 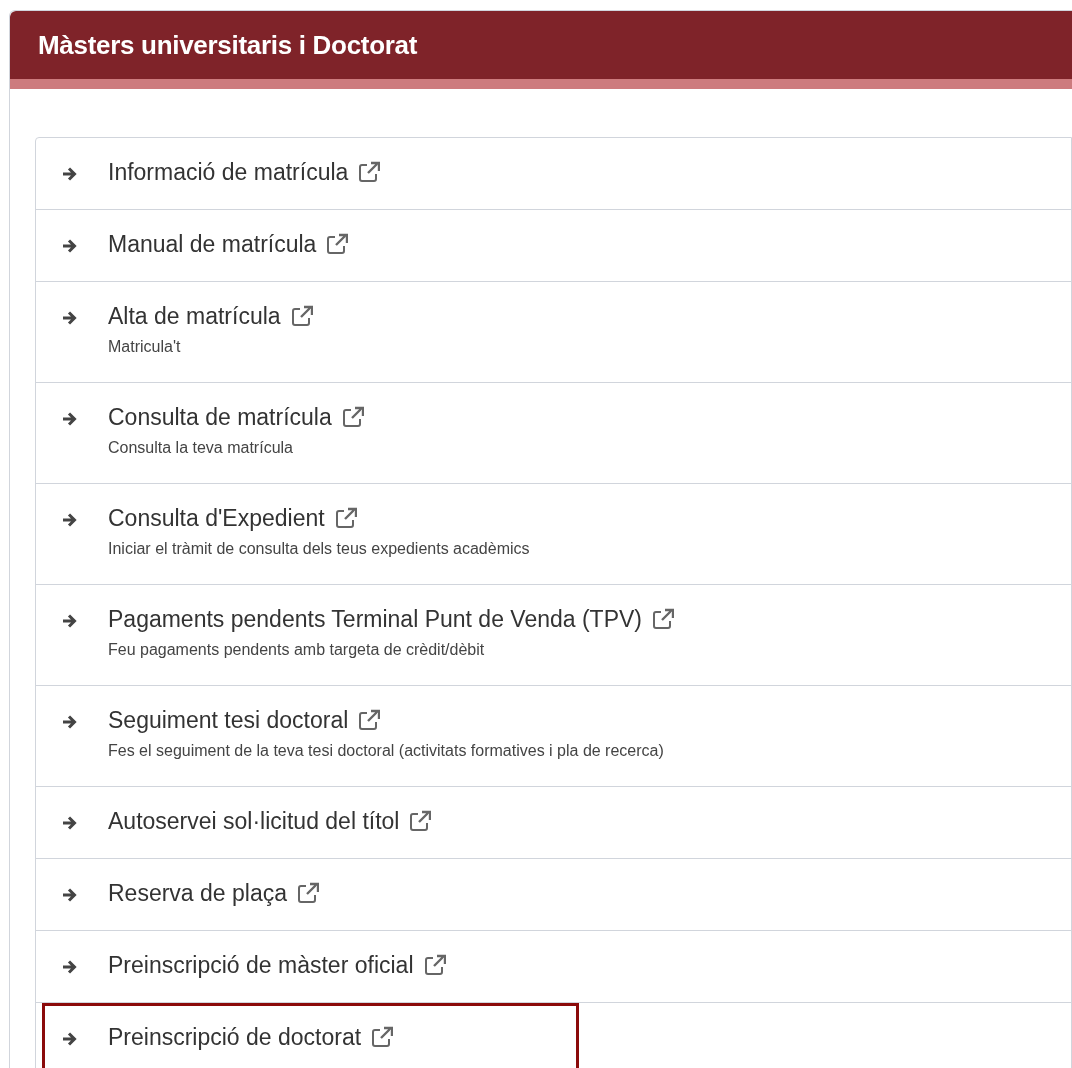 I want to click on link-title: Alta de matrícula, so click(x=194, y=316).